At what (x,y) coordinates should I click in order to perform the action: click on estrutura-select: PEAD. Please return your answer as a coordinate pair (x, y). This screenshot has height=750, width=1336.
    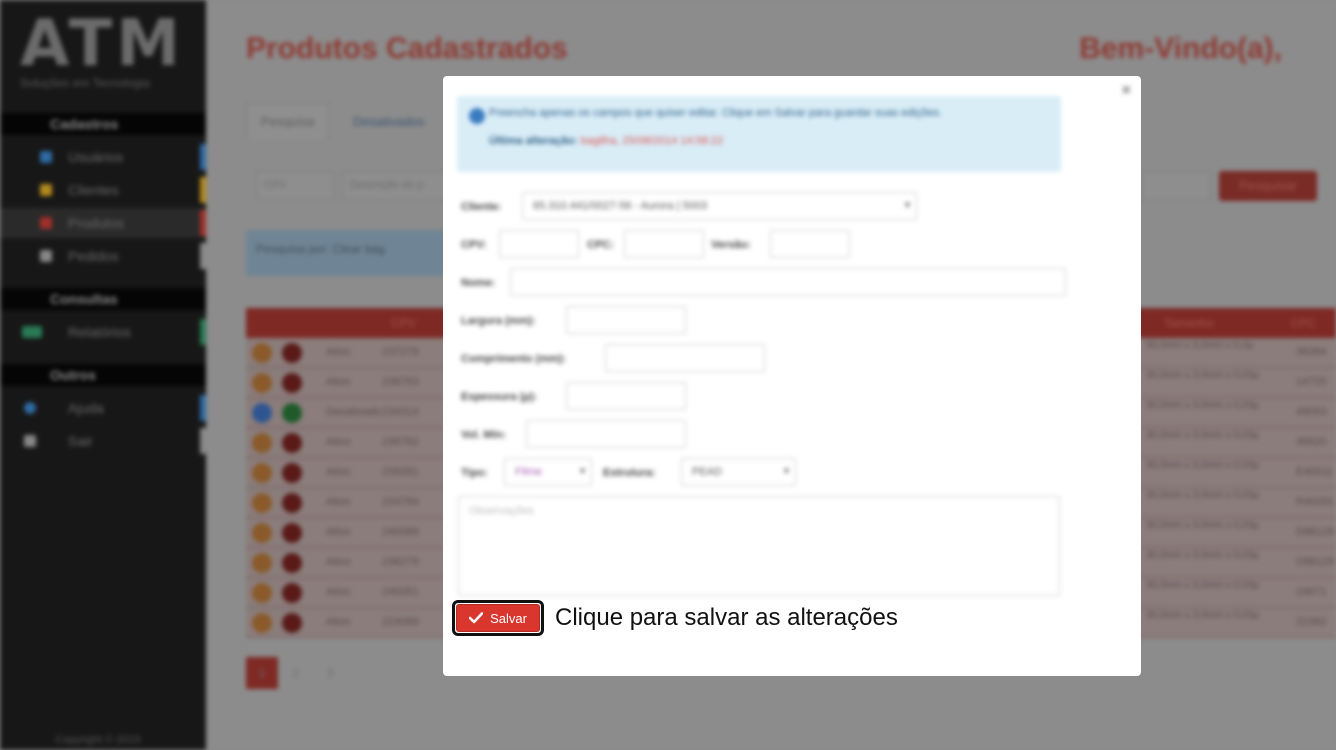
    Looking at the image, I should click on (738, 472).